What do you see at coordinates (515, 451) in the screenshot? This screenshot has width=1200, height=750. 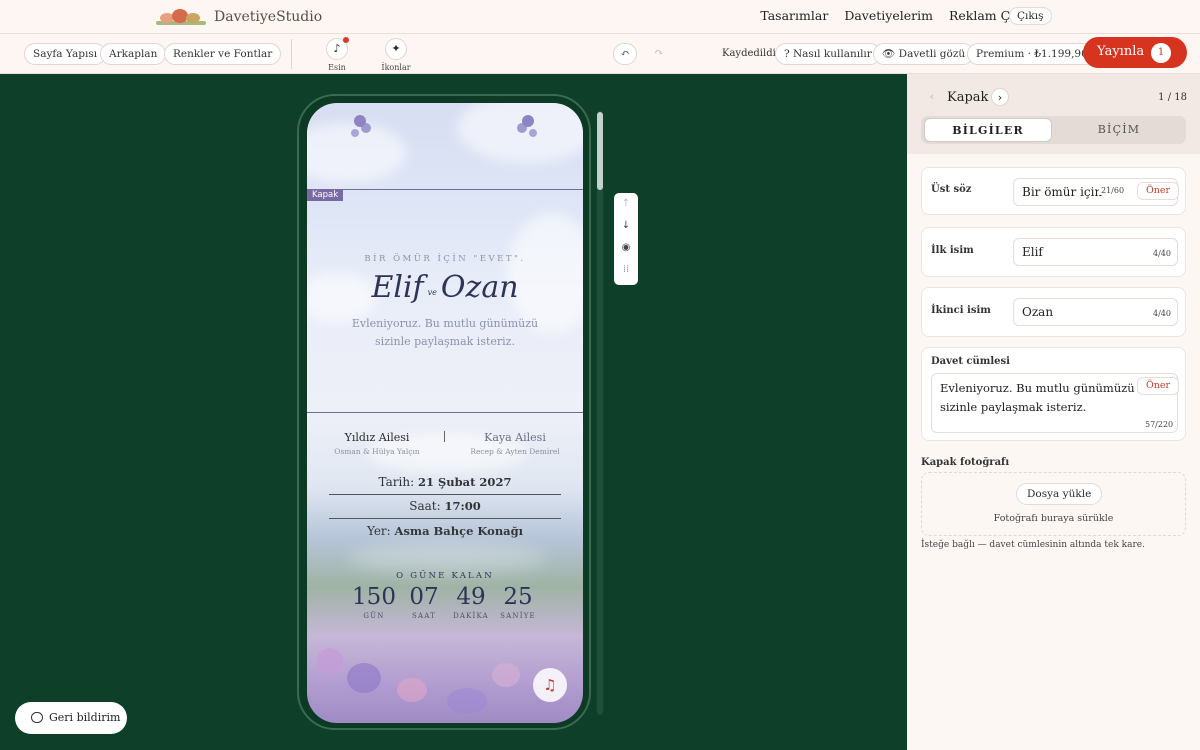 I see `family-right-parents: Recep & Ayten Demirel` at bounding box center [515, 451].